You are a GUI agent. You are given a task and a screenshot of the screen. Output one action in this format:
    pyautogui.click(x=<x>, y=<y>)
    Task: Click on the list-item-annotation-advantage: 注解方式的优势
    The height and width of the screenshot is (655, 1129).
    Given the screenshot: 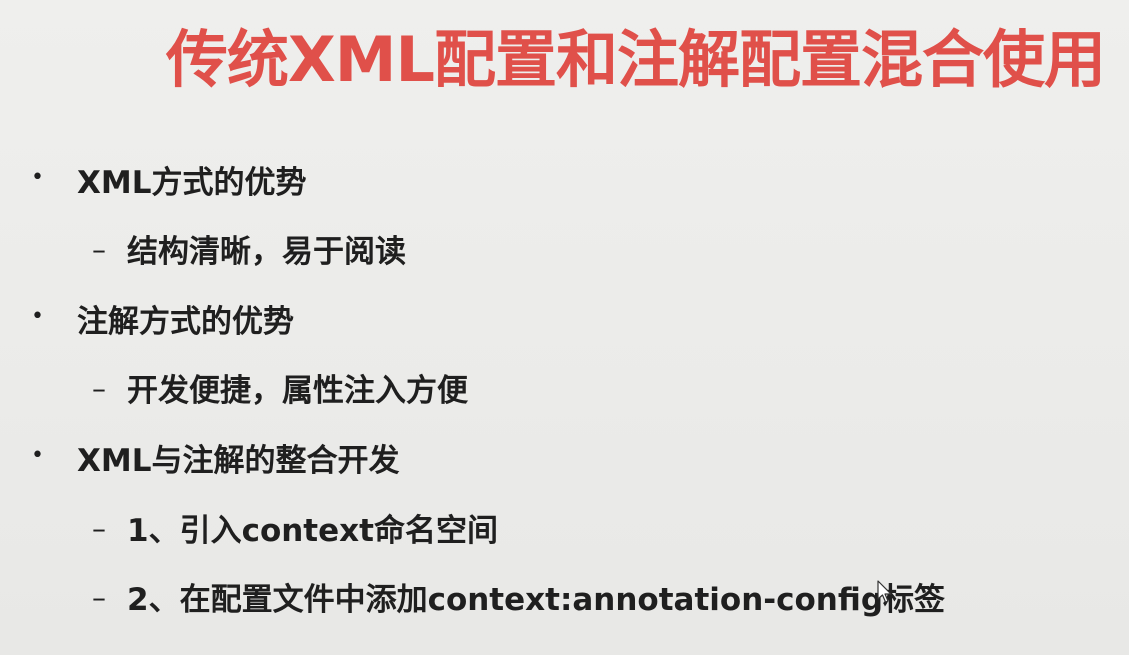 What is the action you would take?
    pyautogui.click(x=185, y=322)
    